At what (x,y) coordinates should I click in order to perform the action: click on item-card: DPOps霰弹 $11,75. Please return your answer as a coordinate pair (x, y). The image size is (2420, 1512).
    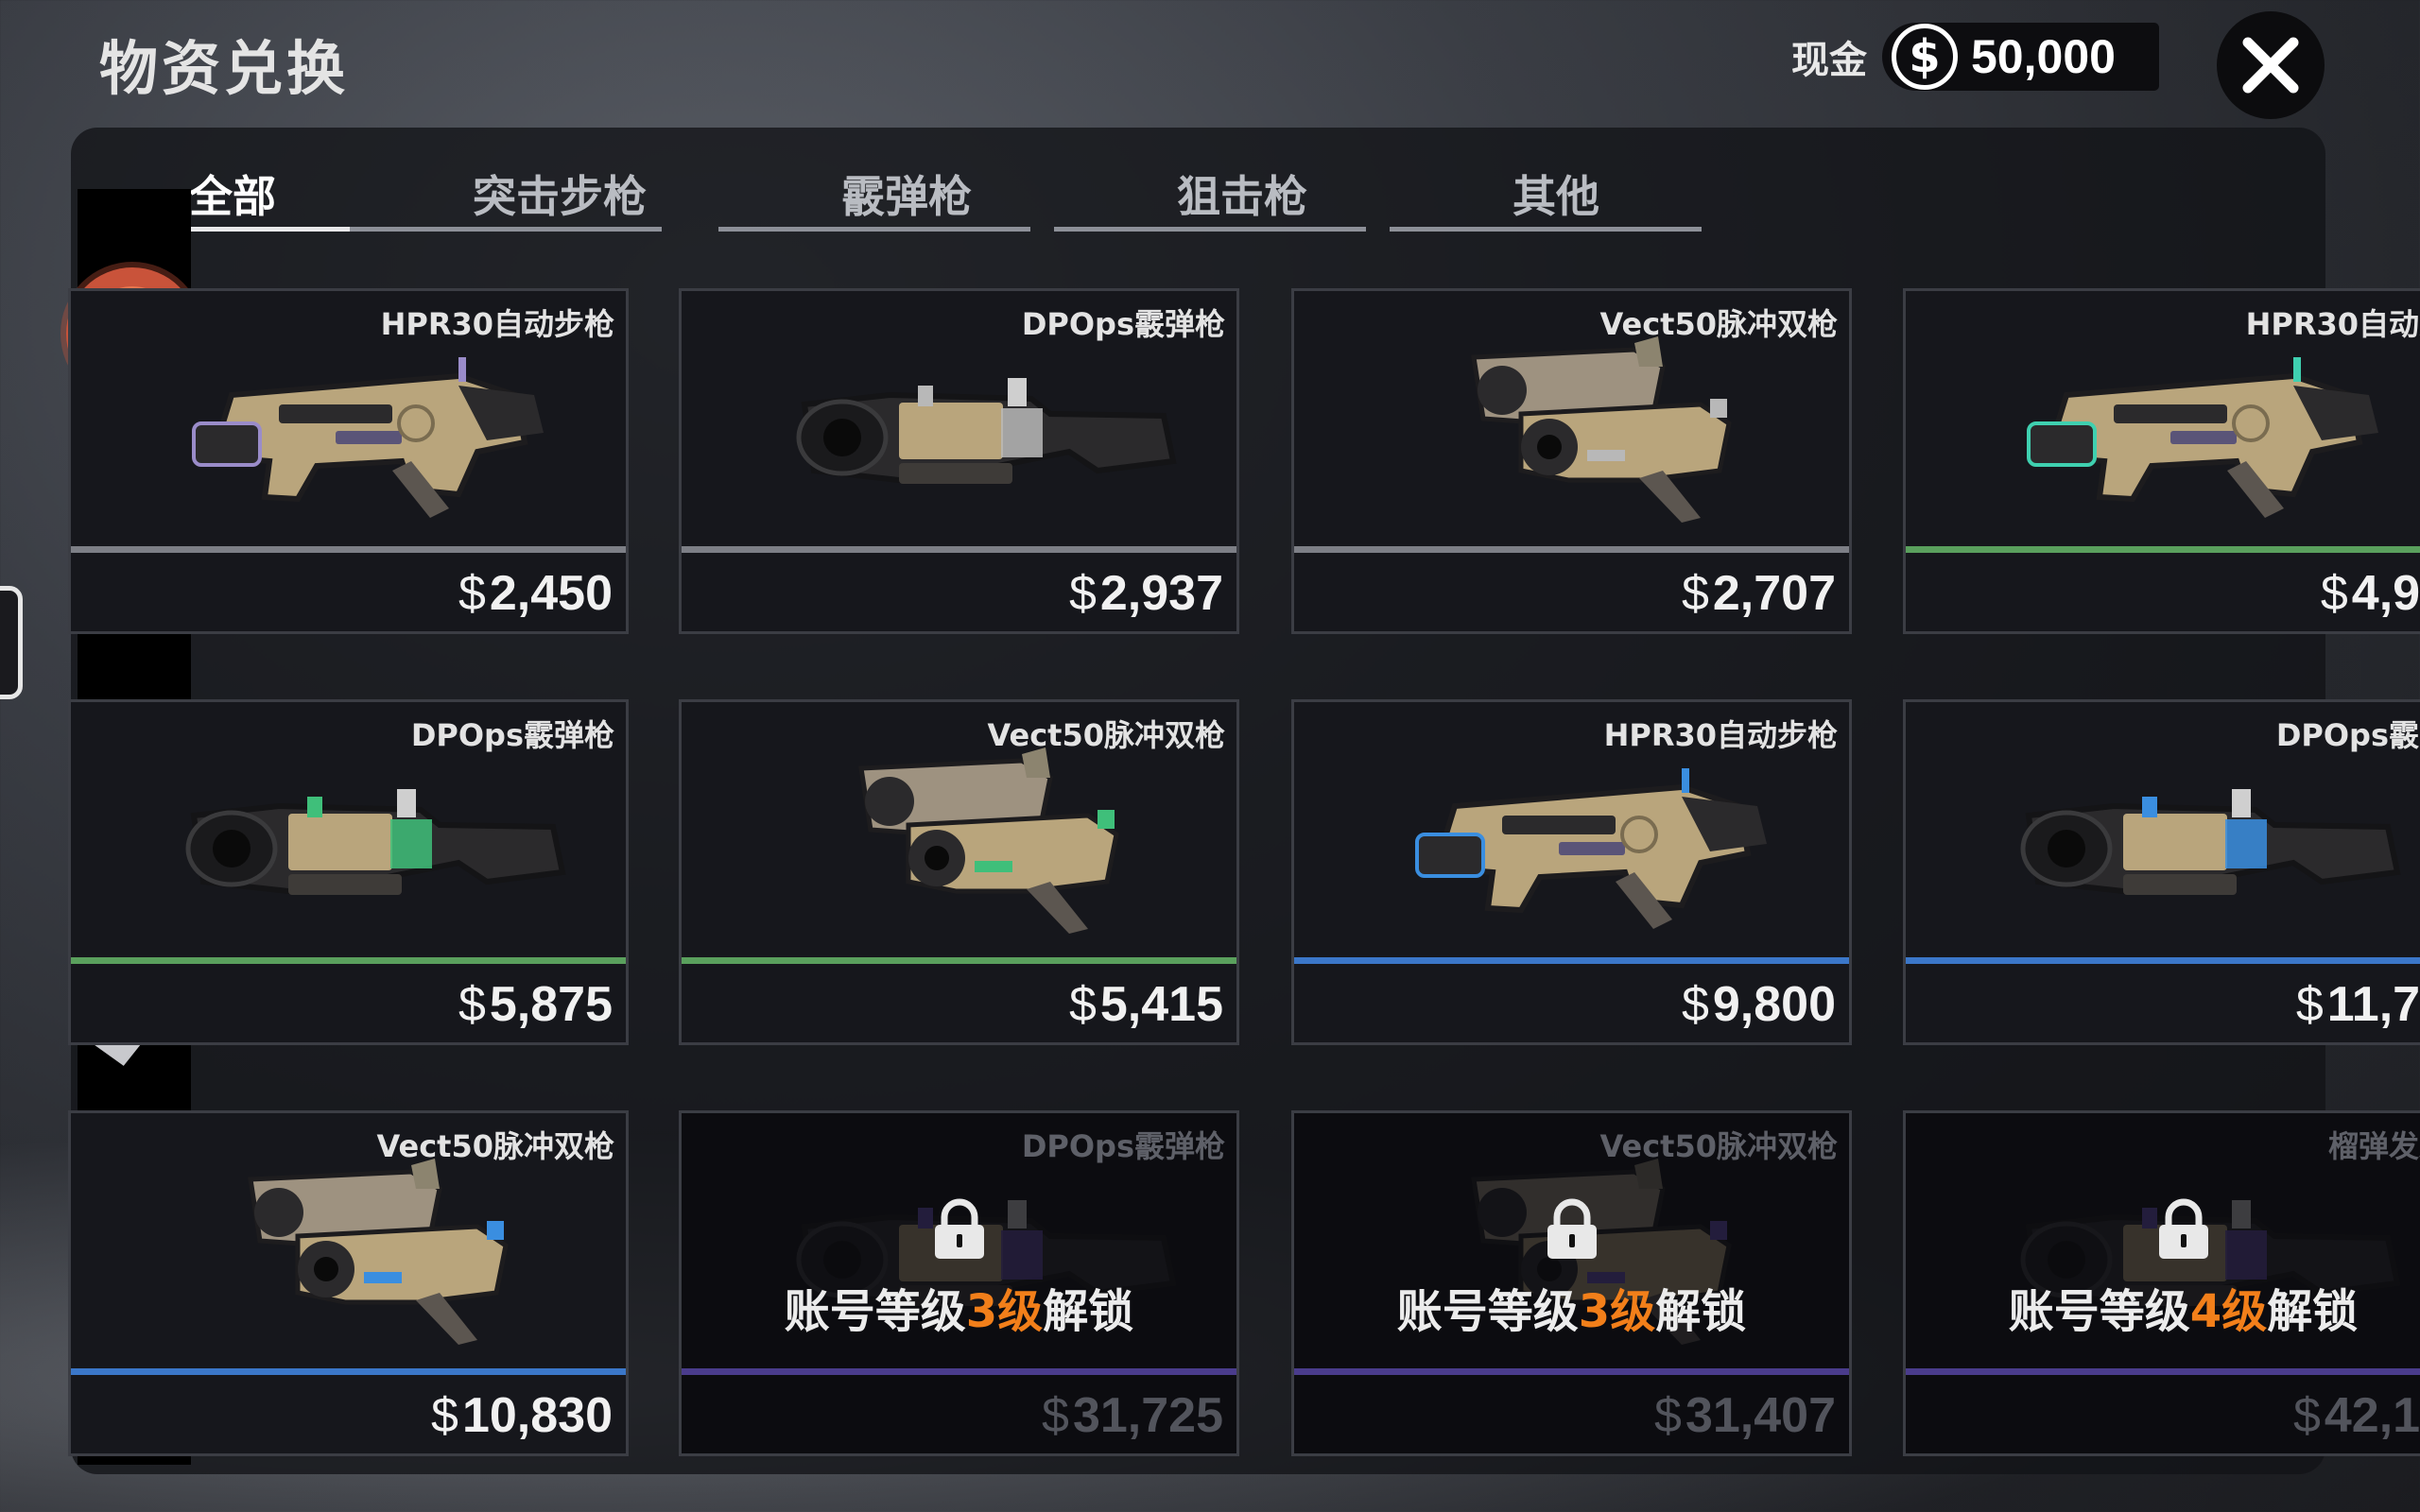
    Looking at the image, I should click on (2161, 872).